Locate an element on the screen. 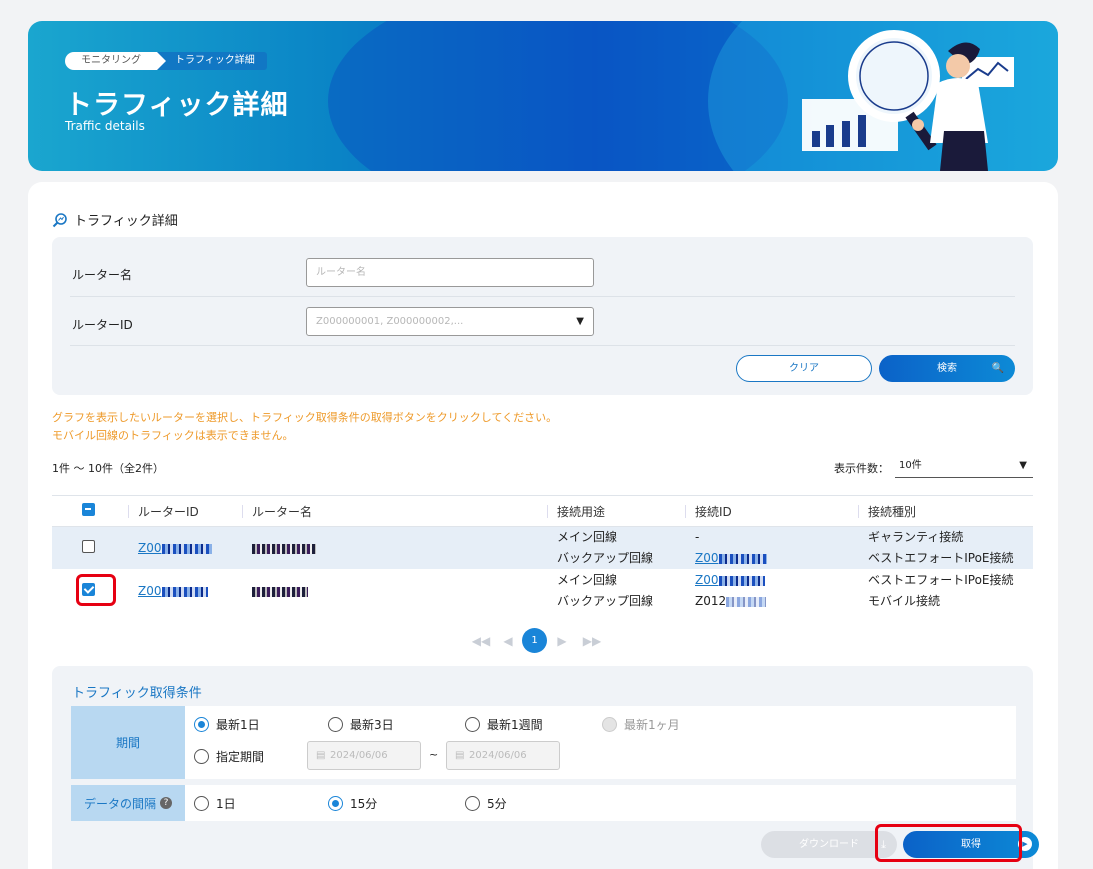  per-page-label: 表示件数： is located at coordinates (861, 468).